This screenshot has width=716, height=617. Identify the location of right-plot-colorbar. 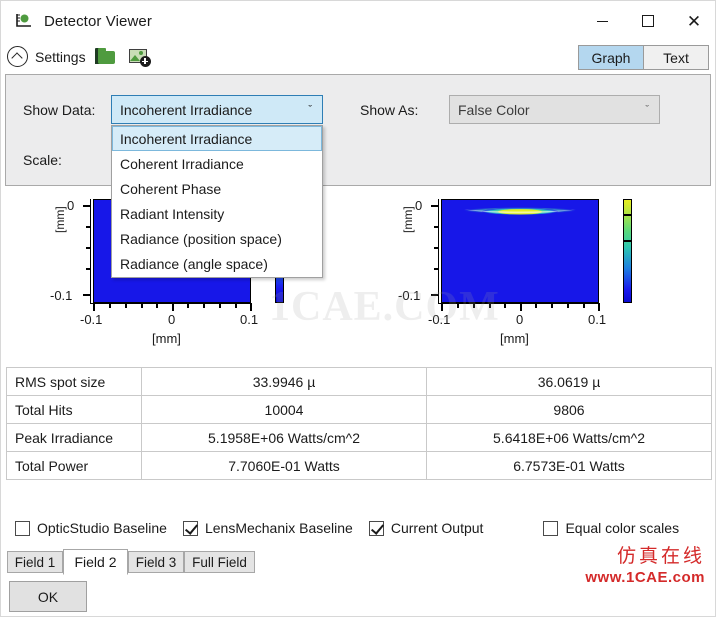
(627, 251).